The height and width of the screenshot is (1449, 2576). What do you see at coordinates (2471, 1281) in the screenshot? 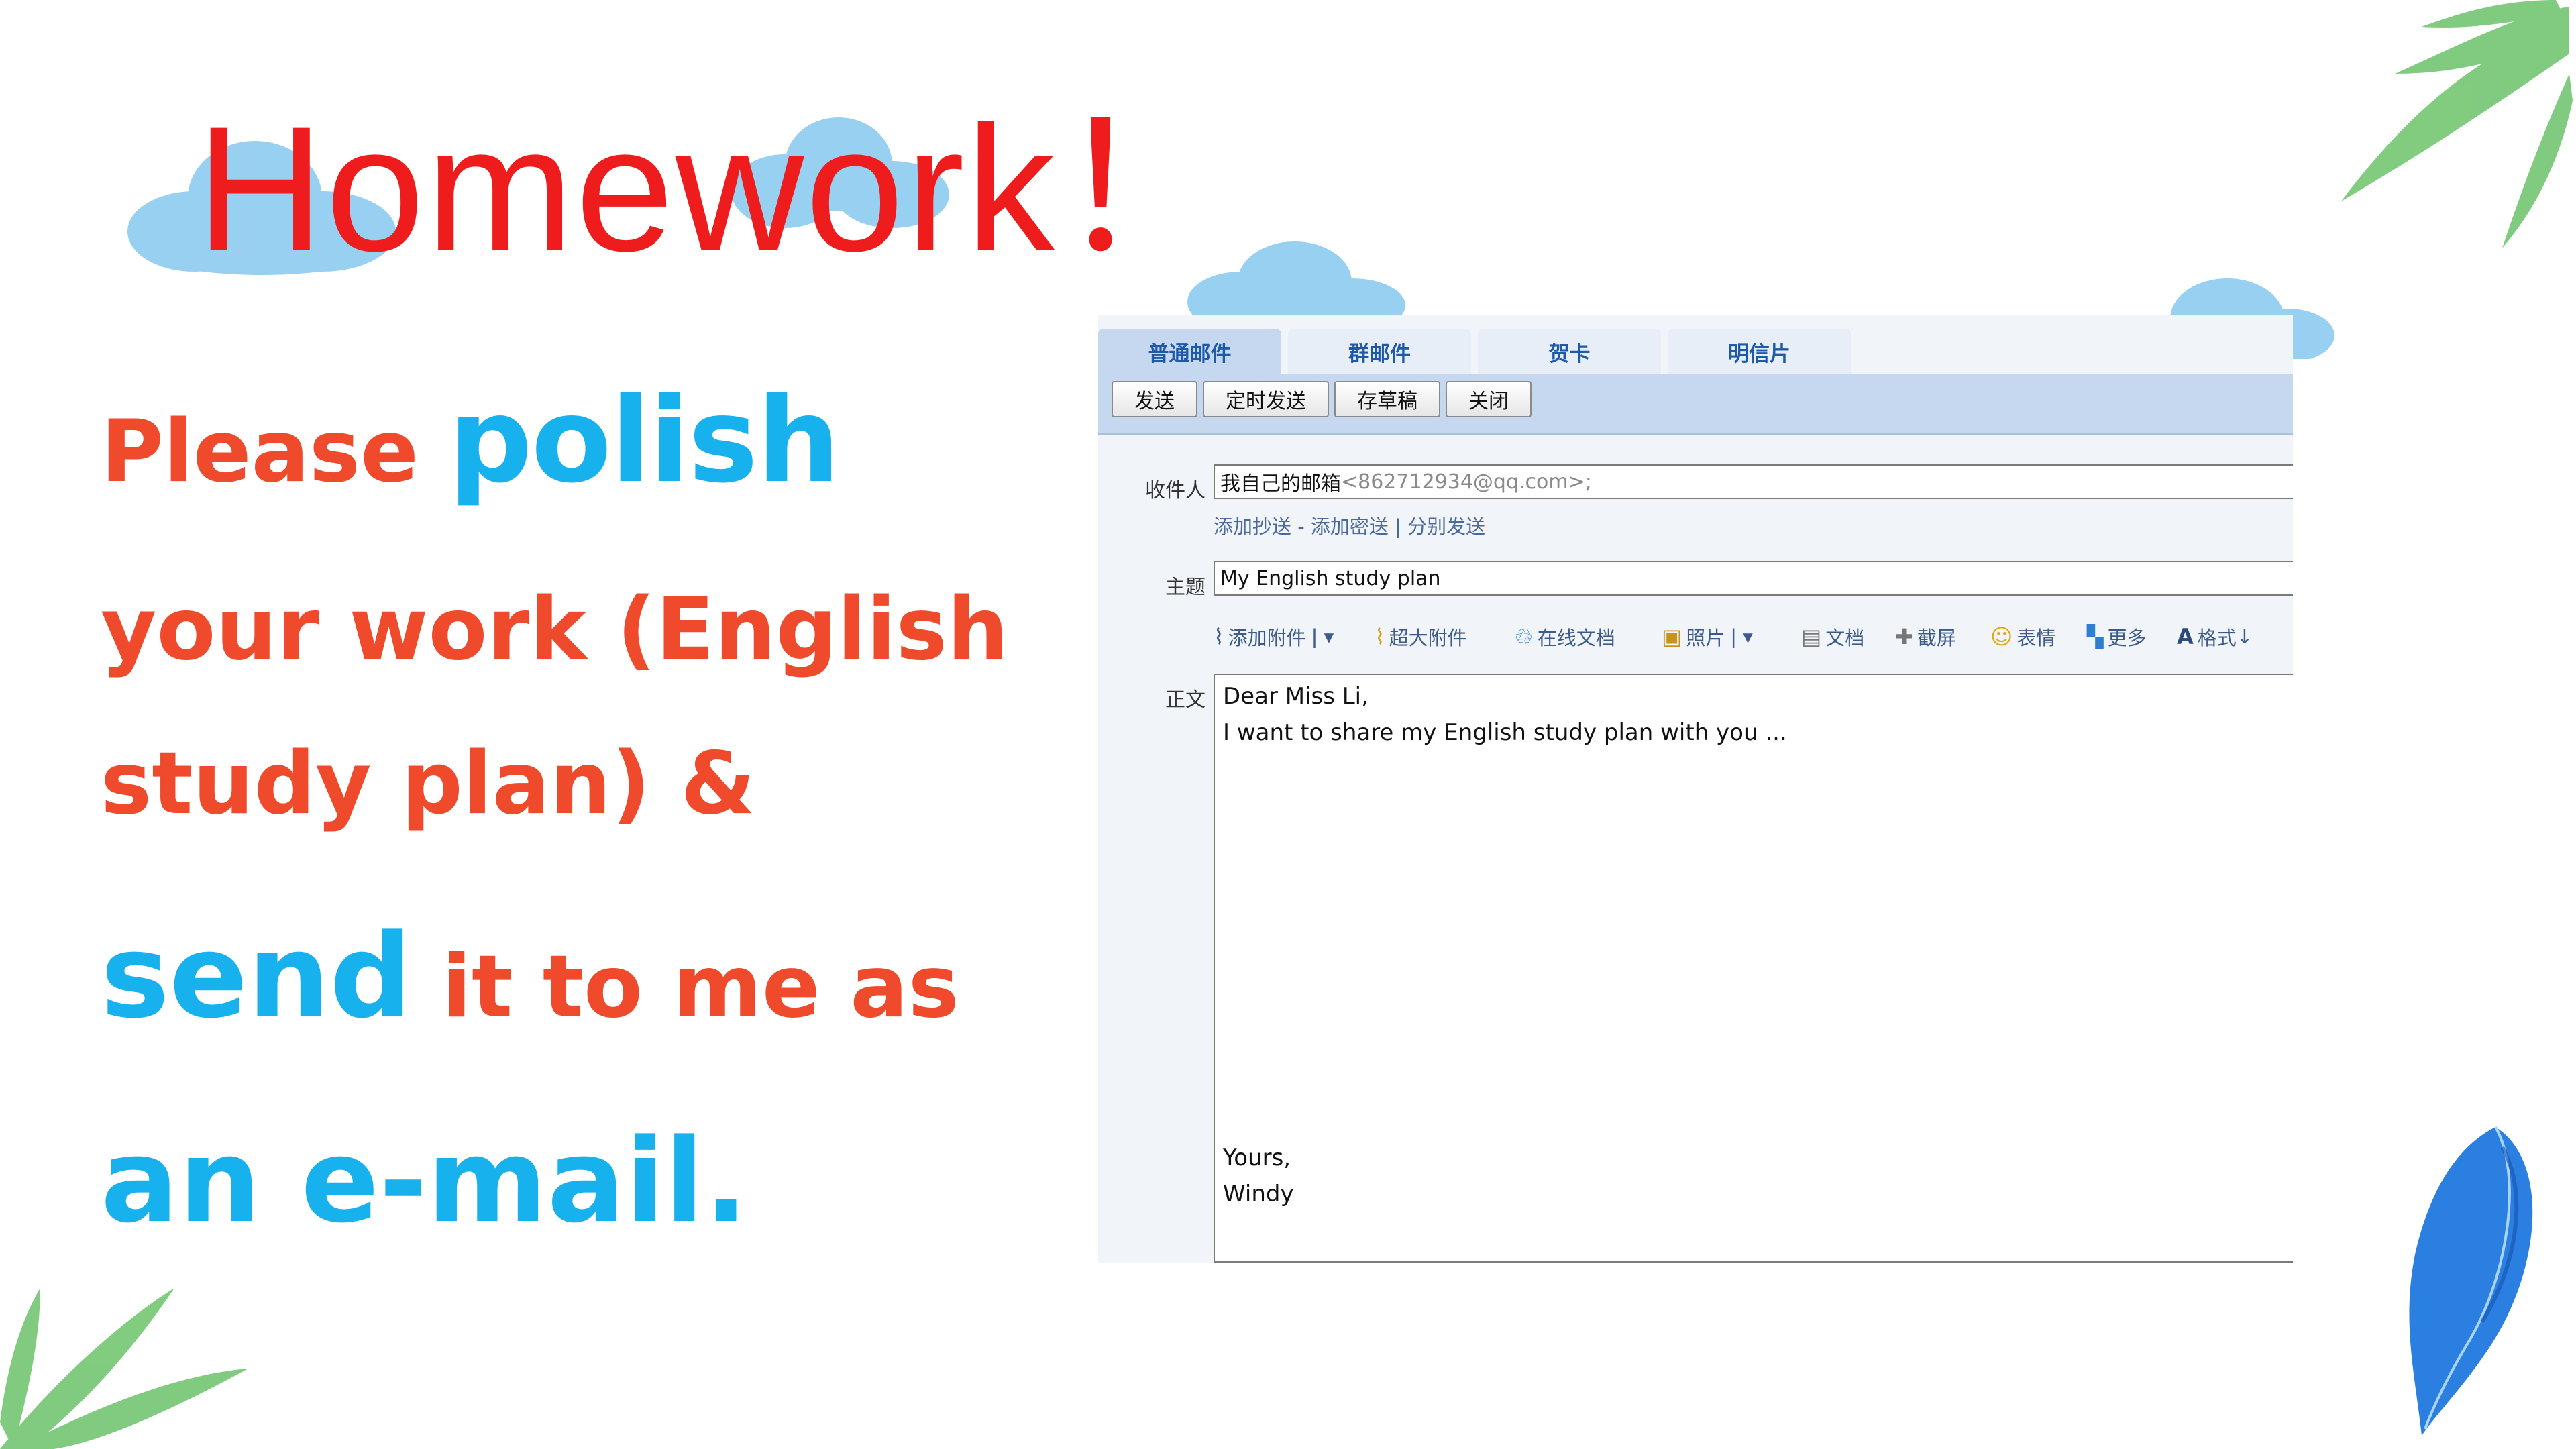
I see `feather-decoration` at bounding box center [2471, 1281].